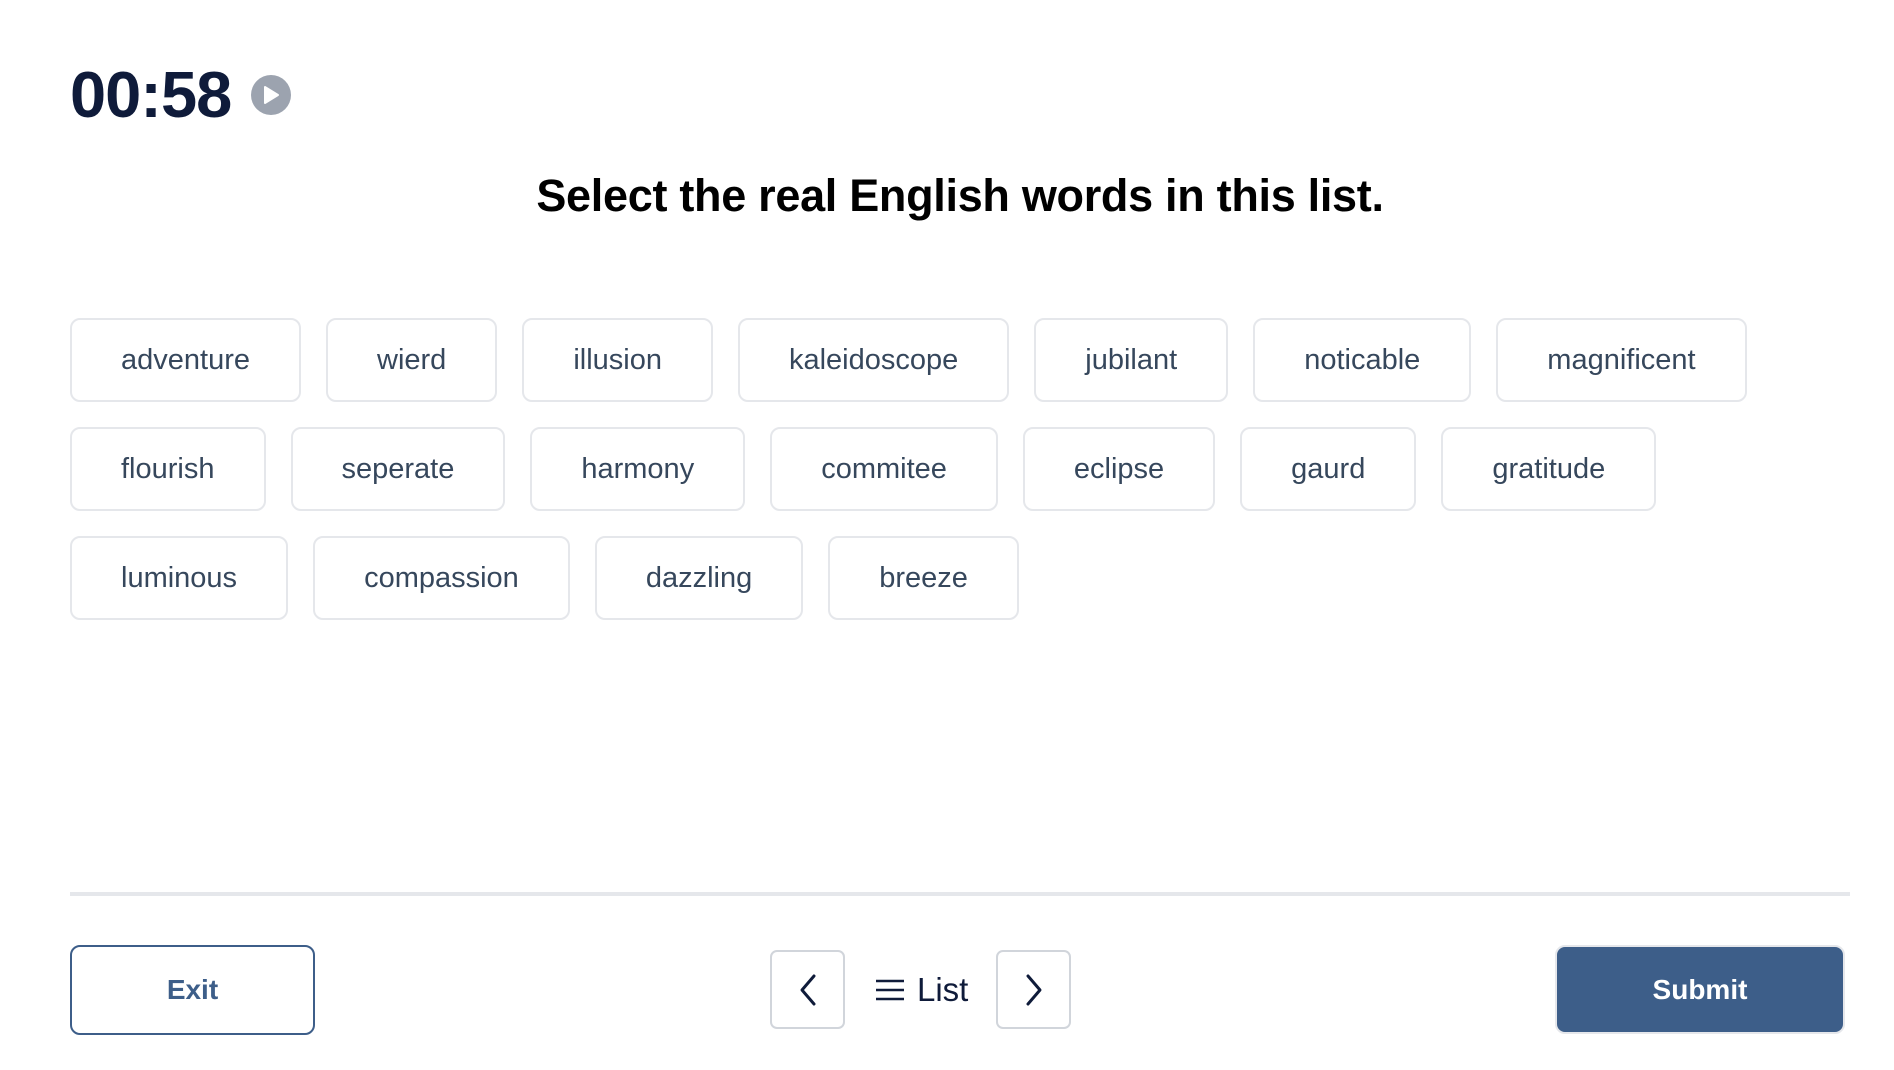  I want to click on play-icon, so click(271, 94).